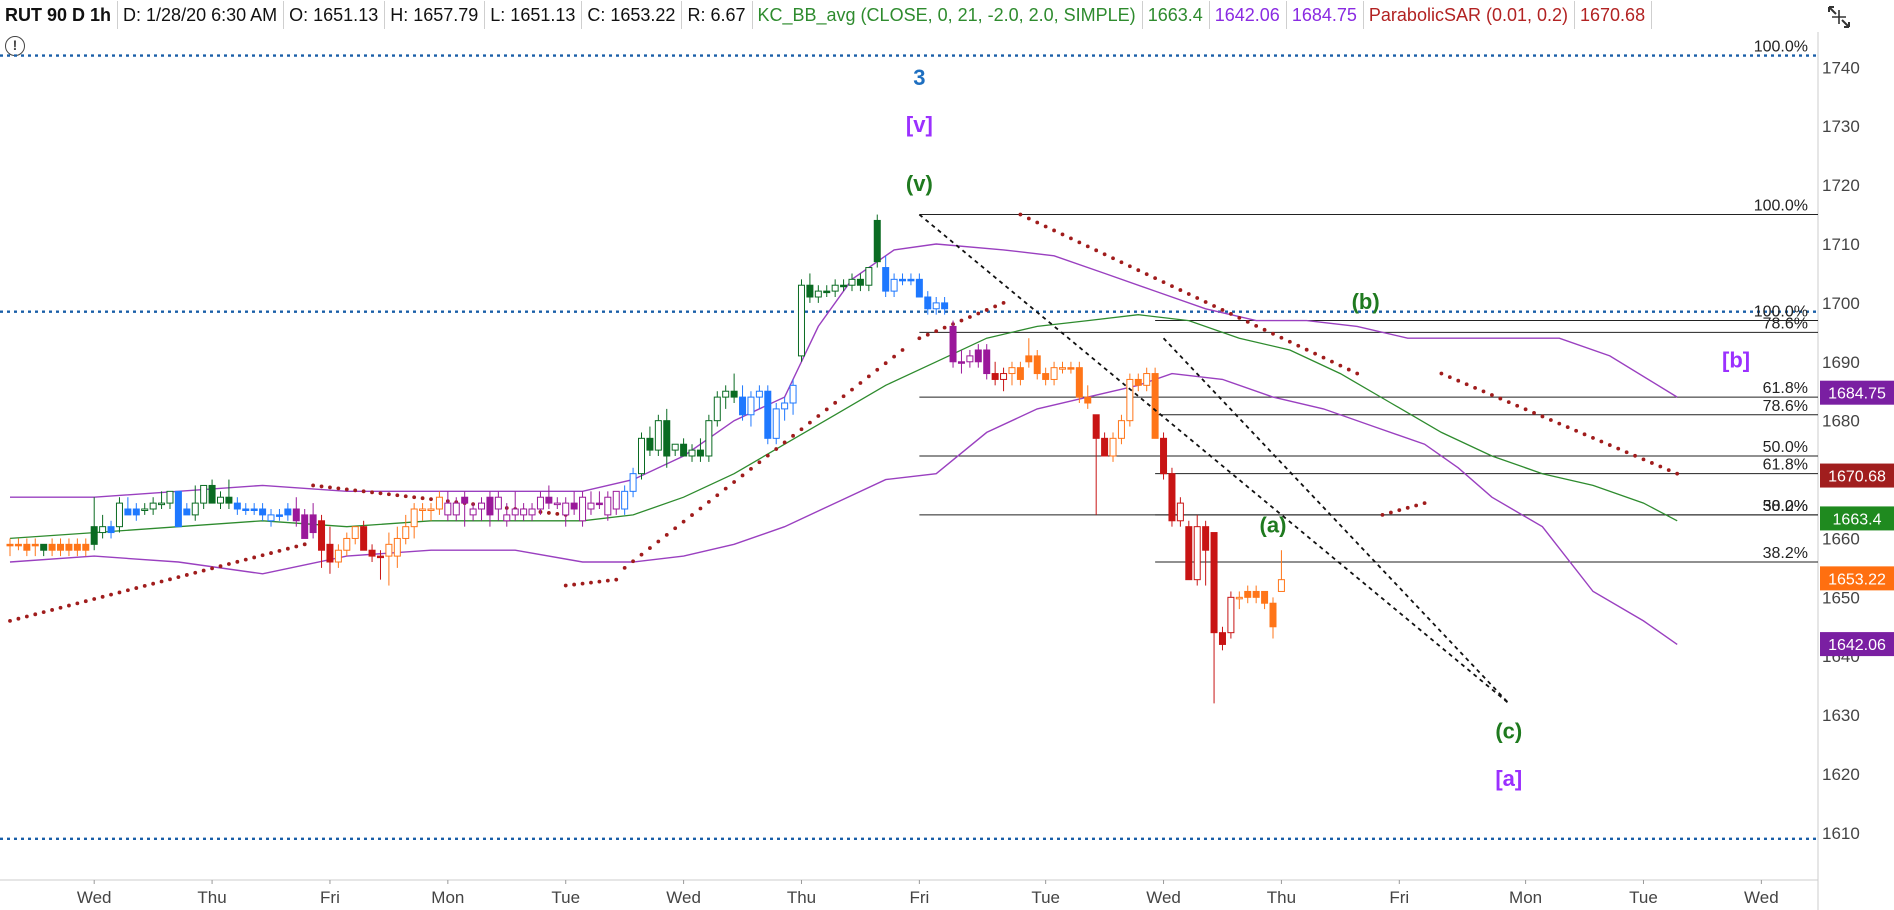 This screenshot has width=1894, height=910. I want to click on wave-label-7: [a], so click(1508, 778).